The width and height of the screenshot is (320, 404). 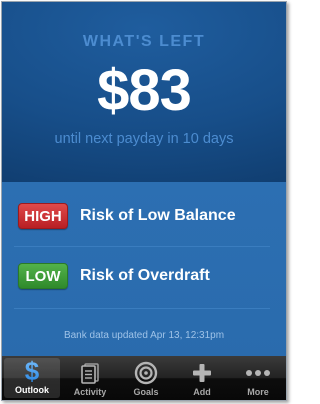 I want to click on payday-subtitle: until next payday in 10 days, so click(x=144, y=139).